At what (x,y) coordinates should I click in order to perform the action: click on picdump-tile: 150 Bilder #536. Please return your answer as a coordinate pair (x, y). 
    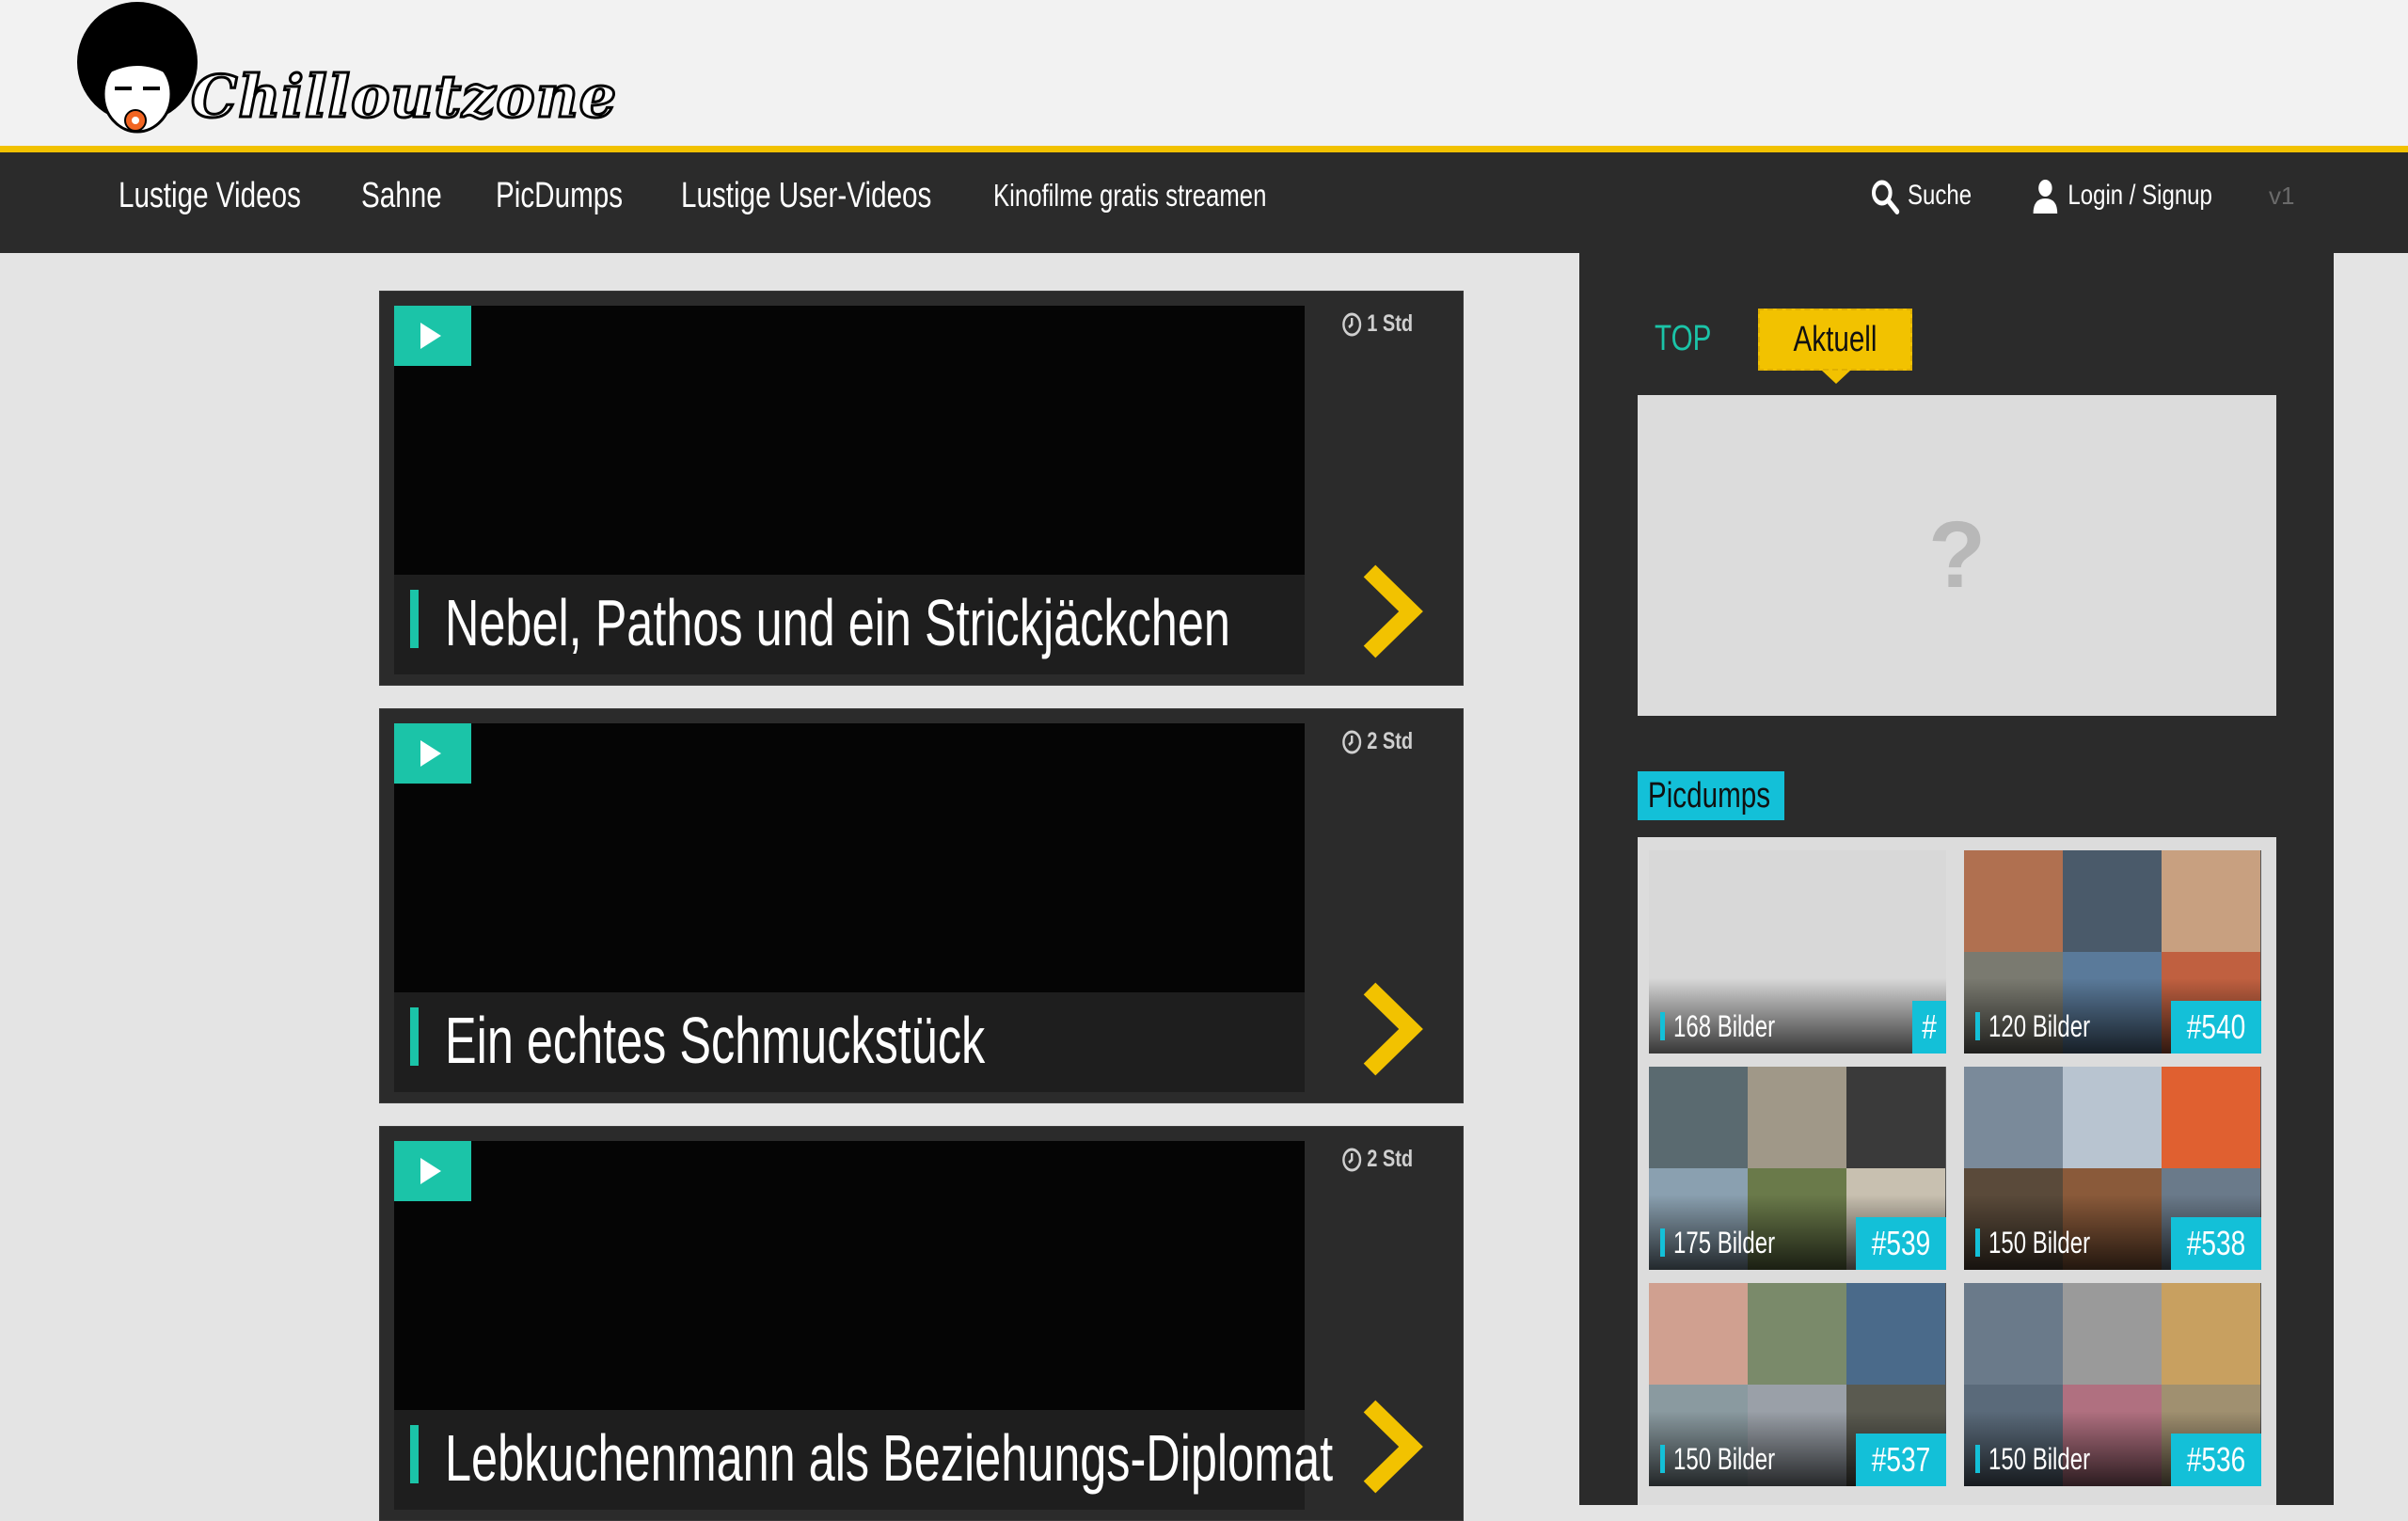
    Looking at the image, I should click on (2112, 1384).